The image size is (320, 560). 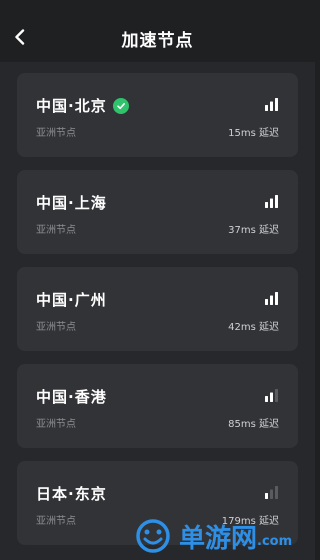 I want to click on page-title: 加速节点, so click(x=157, y=41).